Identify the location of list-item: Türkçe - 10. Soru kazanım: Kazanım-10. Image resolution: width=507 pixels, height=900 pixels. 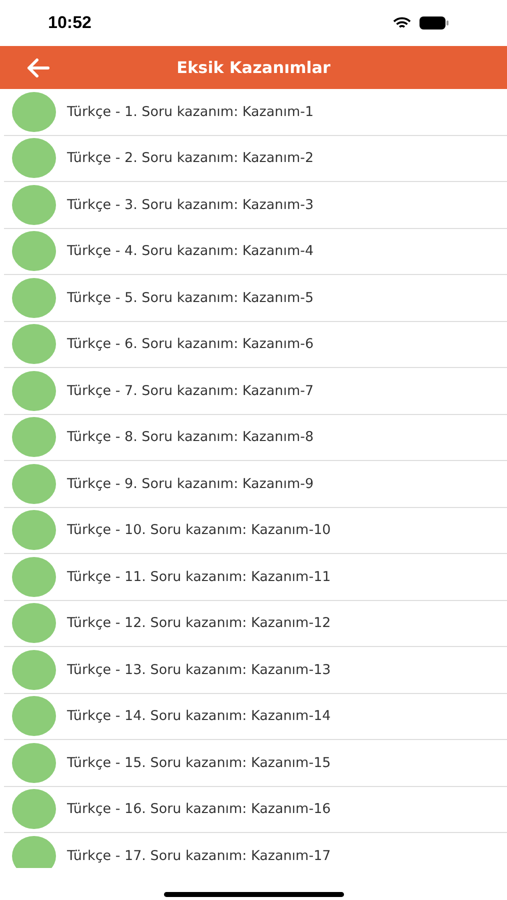
(255, 531).